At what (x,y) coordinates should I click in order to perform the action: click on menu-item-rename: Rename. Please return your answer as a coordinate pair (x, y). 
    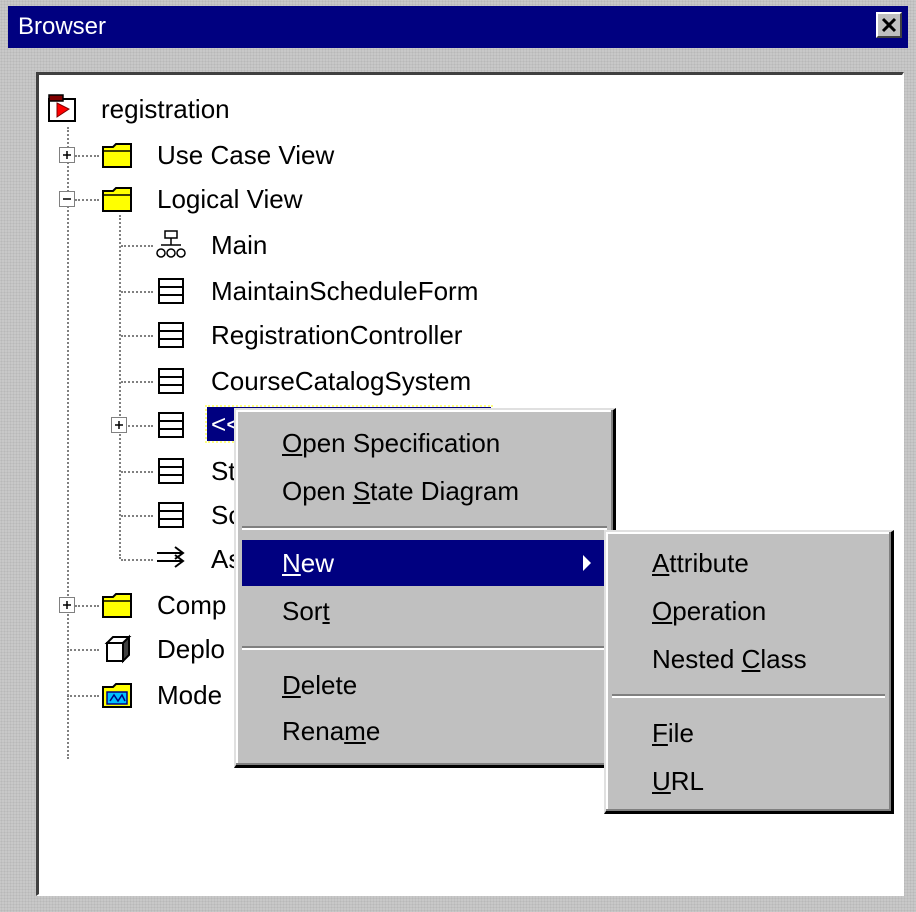
    Looking at the image, I should click on (424, 731).